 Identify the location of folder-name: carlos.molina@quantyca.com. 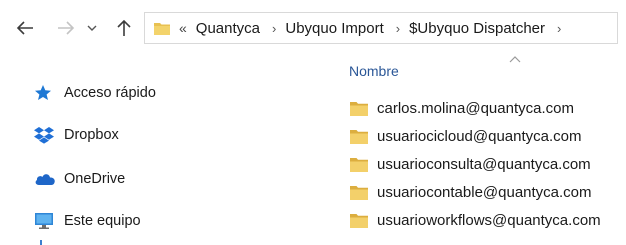
(475, 108).